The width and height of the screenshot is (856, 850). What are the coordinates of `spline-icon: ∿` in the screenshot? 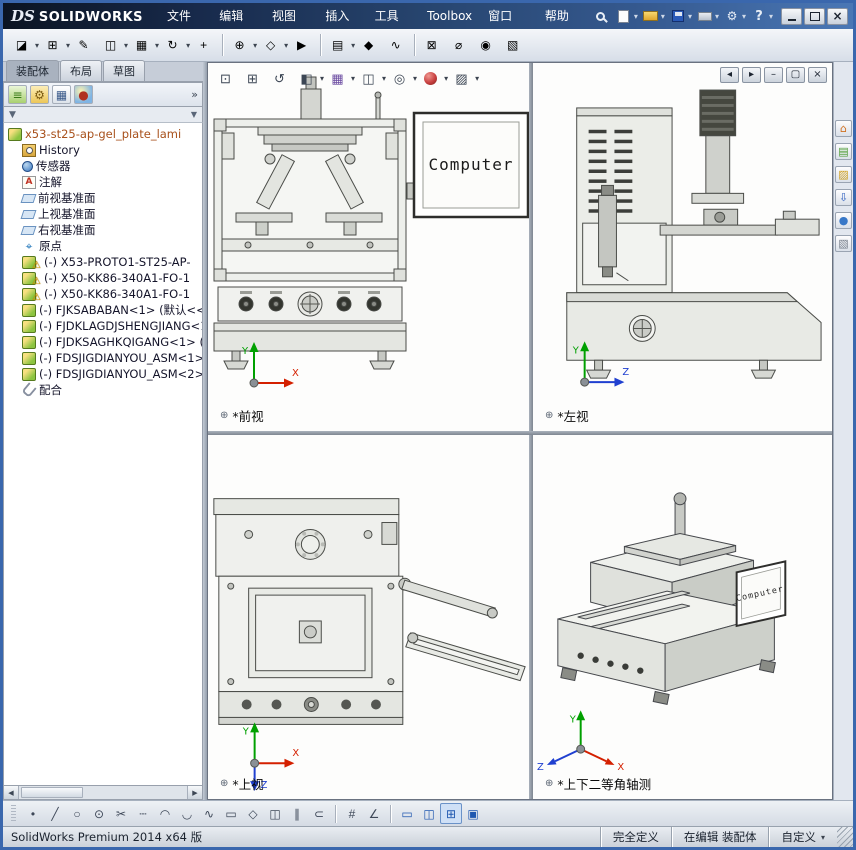 It's located at (209, 813).